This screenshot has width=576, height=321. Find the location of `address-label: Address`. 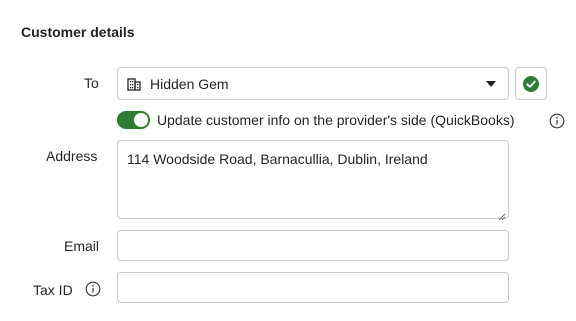

address-label: Address is located at coordinates (72, 156).